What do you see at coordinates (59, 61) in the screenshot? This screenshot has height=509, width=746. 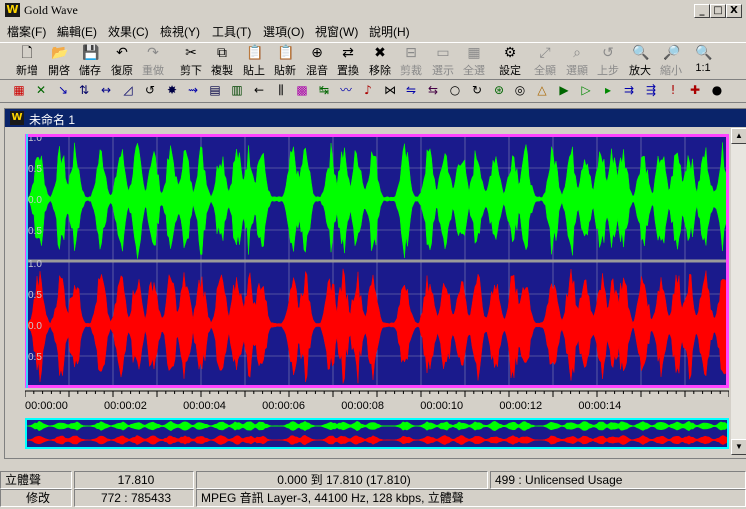 I see `toolbar-button-open-folder: 📂 開啓` at bounding box center [59, 61].